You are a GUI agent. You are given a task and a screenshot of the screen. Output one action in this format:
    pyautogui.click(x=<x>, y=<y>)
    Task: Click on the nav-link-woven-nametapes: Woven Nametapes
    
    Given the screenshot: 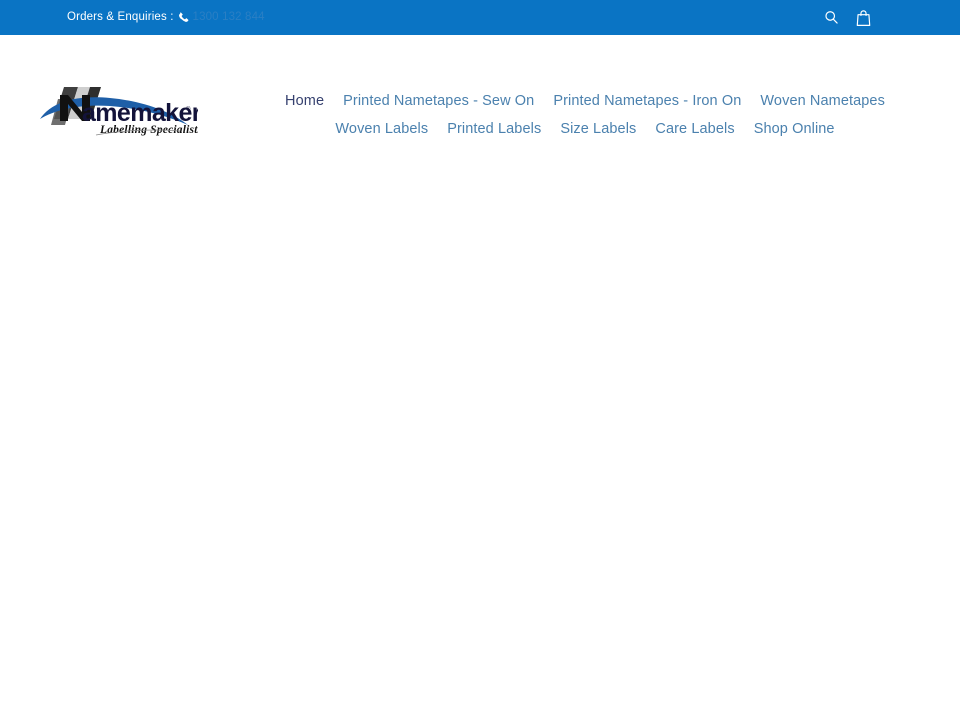 What is the action you would take?
    pyautogui.click(x=823, y=101)
    